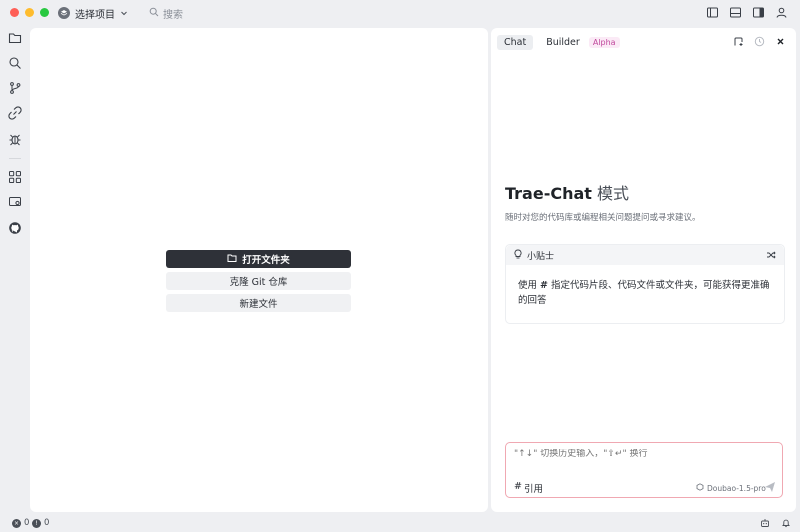 Image resolution: width=800 pixels, height=532 pixels. I want to click on title-bar: 选择项目 搜索, so click(400, 13).